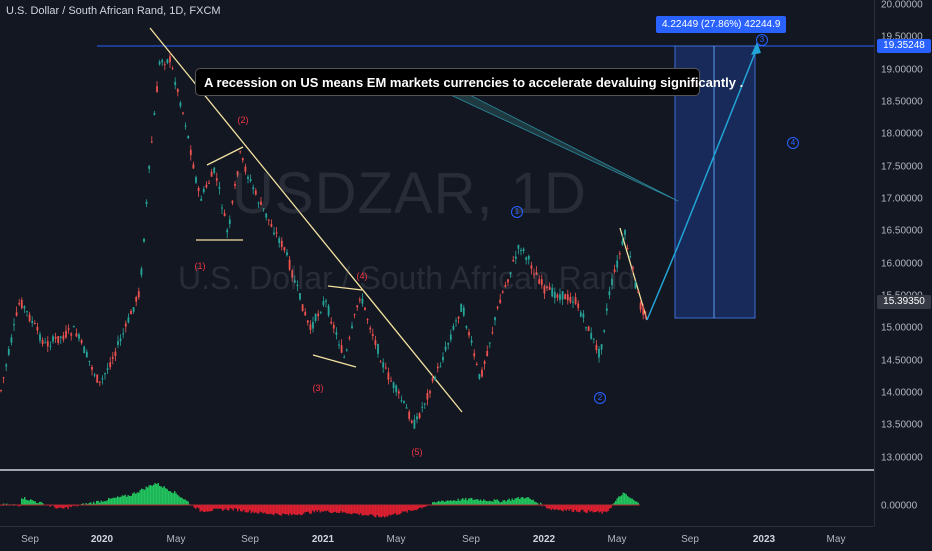  What do you see at coordinates (762, 40) in the screenshot?
I see `wave-label-blue: 3` at bounding box center [762, 40].